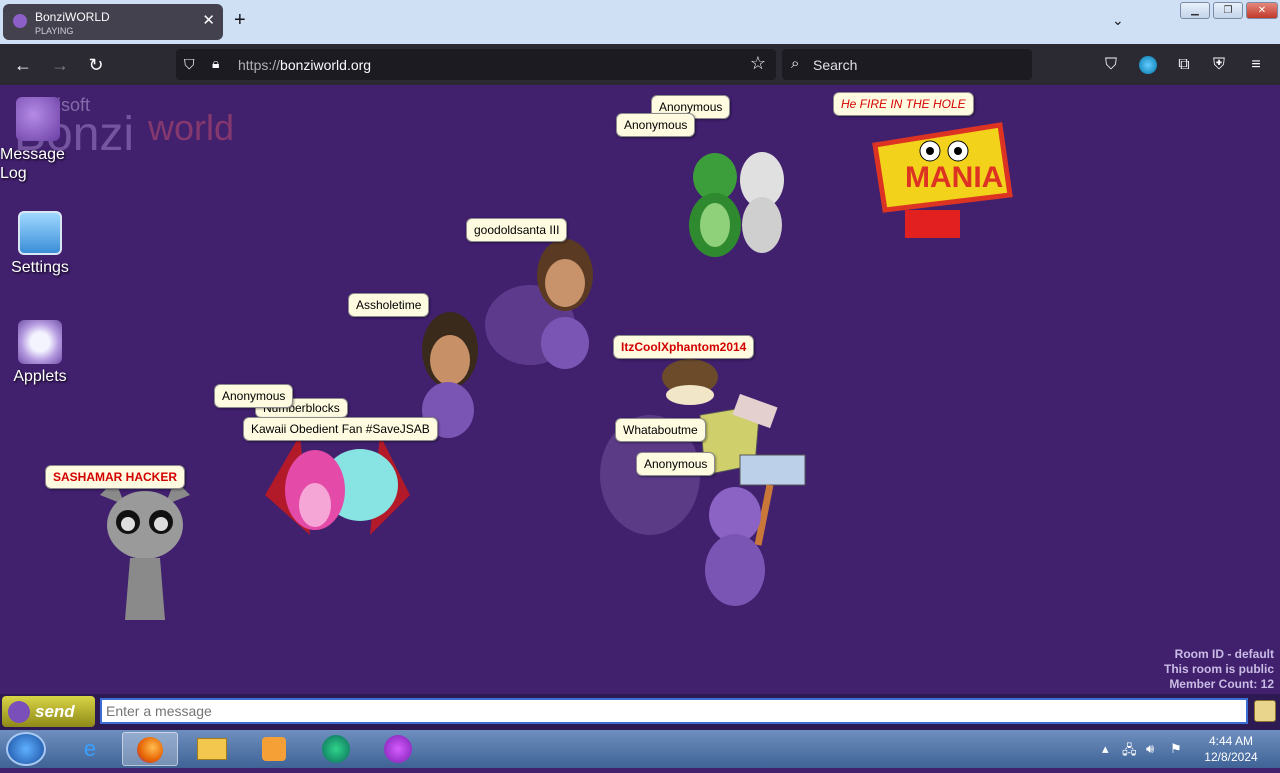 This screenshot has width=1280, height=773. I want to click on firefox-icon, so click(150, 749).